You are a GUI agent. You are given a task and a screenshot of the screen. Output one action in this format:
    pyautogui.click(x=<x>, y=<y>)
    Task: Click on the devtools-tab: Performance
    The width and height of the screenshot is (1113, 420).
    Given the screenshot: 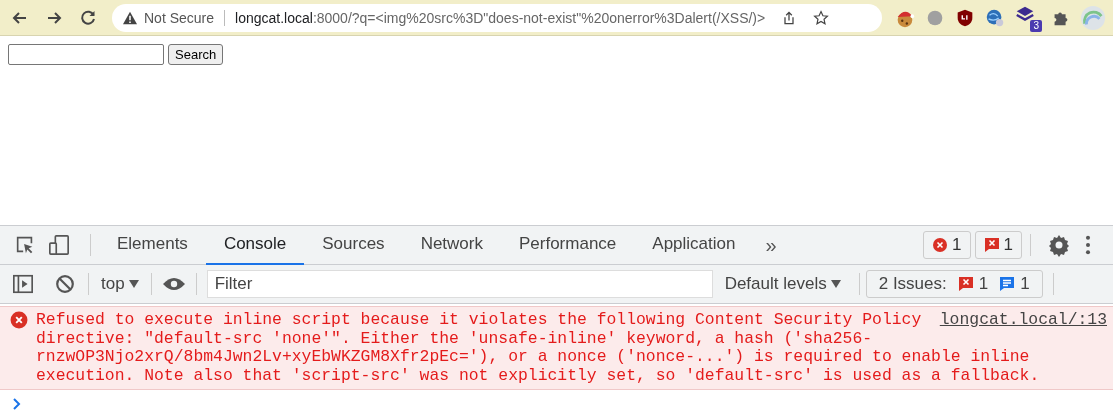 What is the action you would take?
    pyautogui.click(x=568, y=245)
    